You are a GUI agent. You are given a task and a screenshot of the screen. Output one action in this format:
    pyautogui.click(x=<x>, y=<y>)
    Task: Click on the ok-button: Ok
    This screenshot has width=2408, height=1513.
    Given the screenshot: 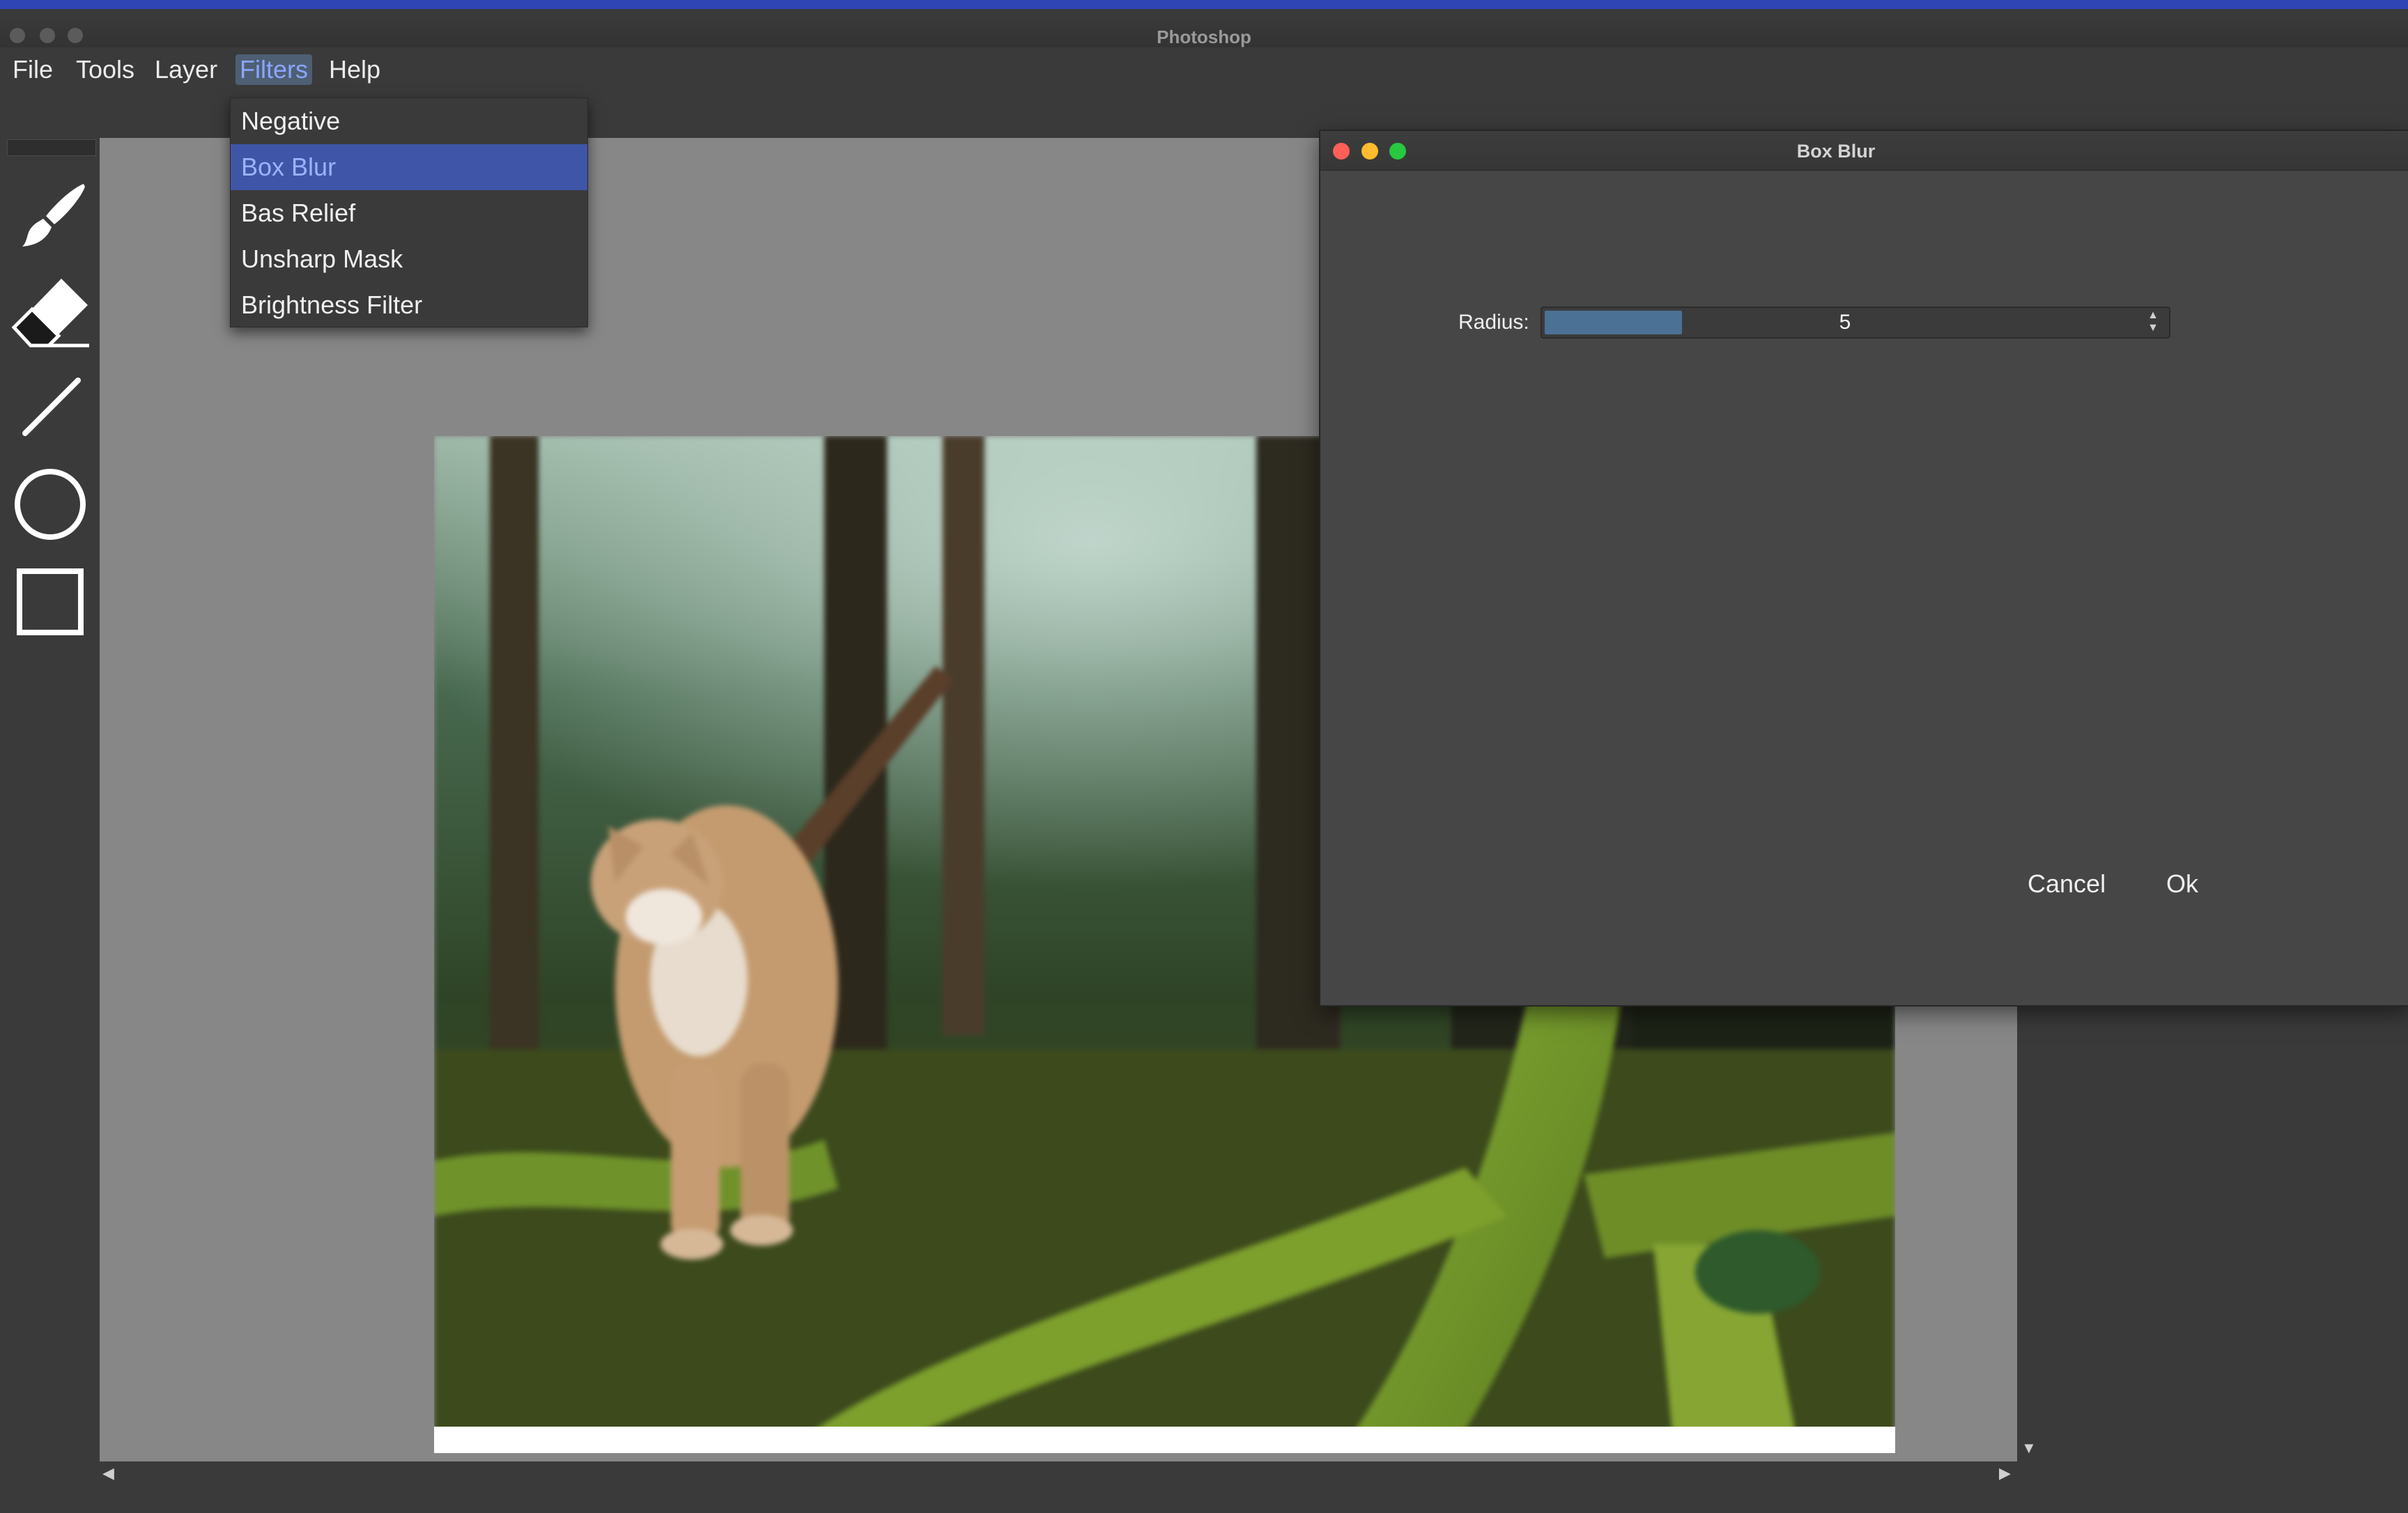 What is the action you would take?
    pyautogui.click(x=2182, y=884)
    